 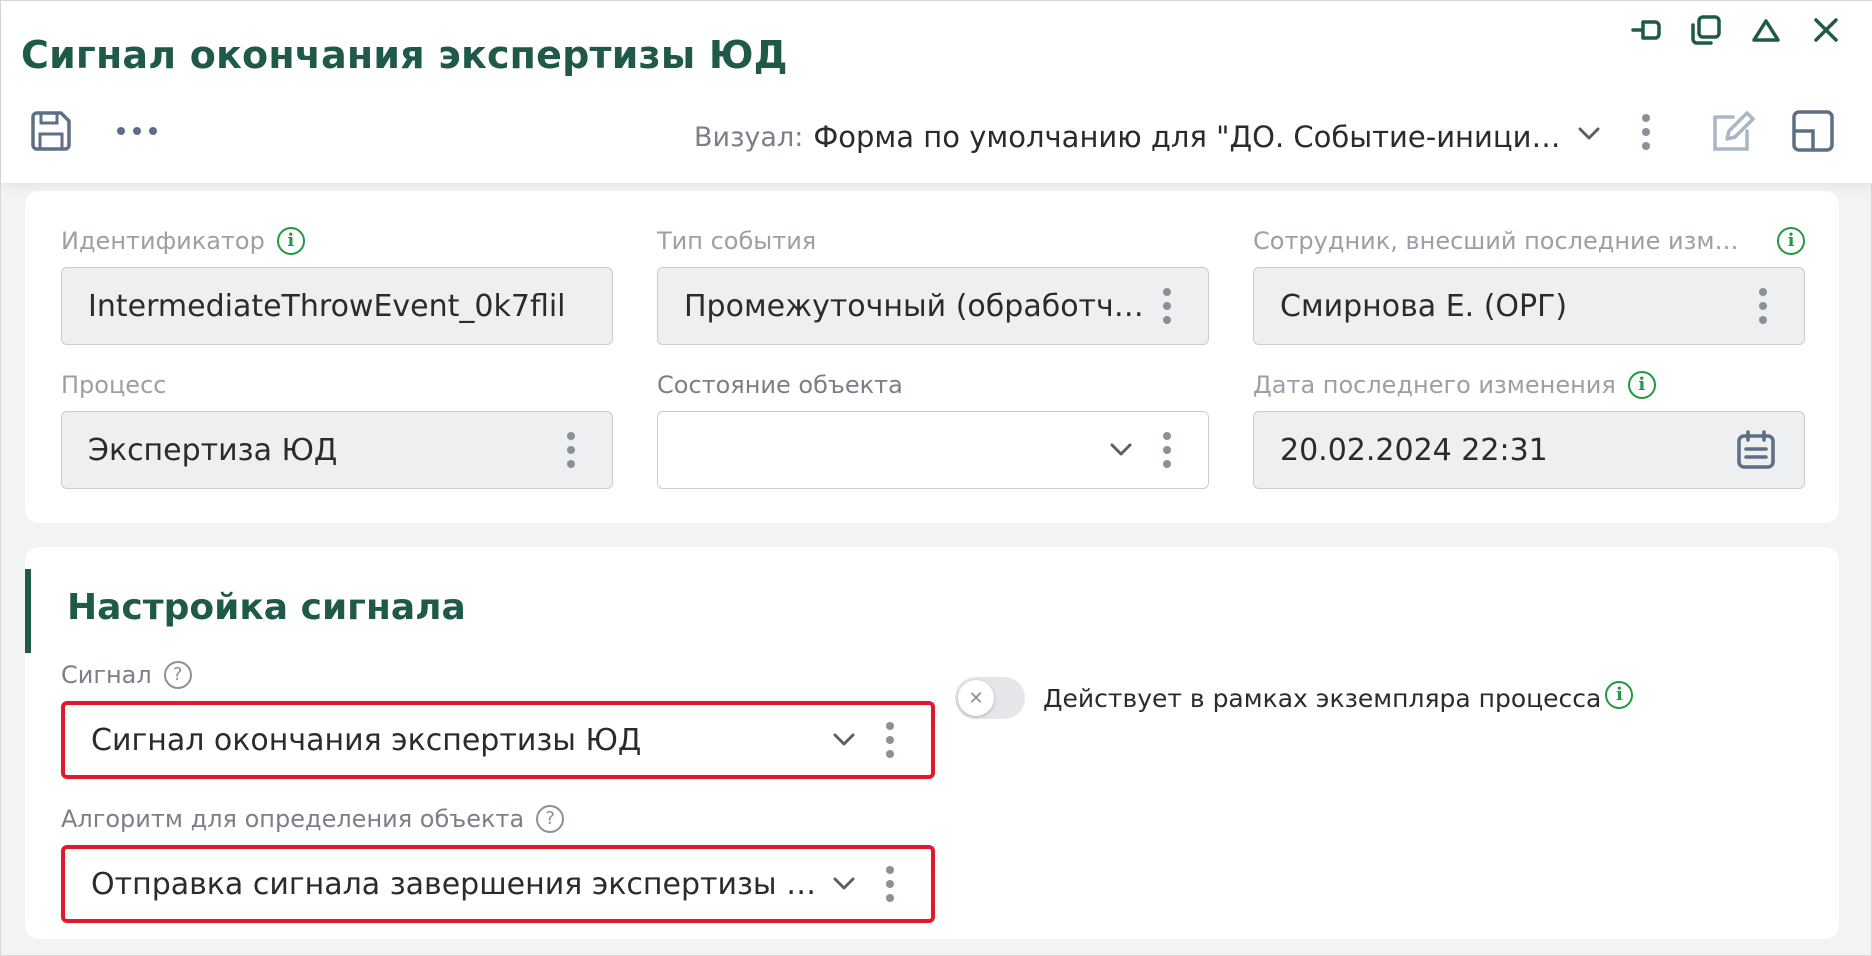 I want to click on object-state-select, so click(x=933, y=450).